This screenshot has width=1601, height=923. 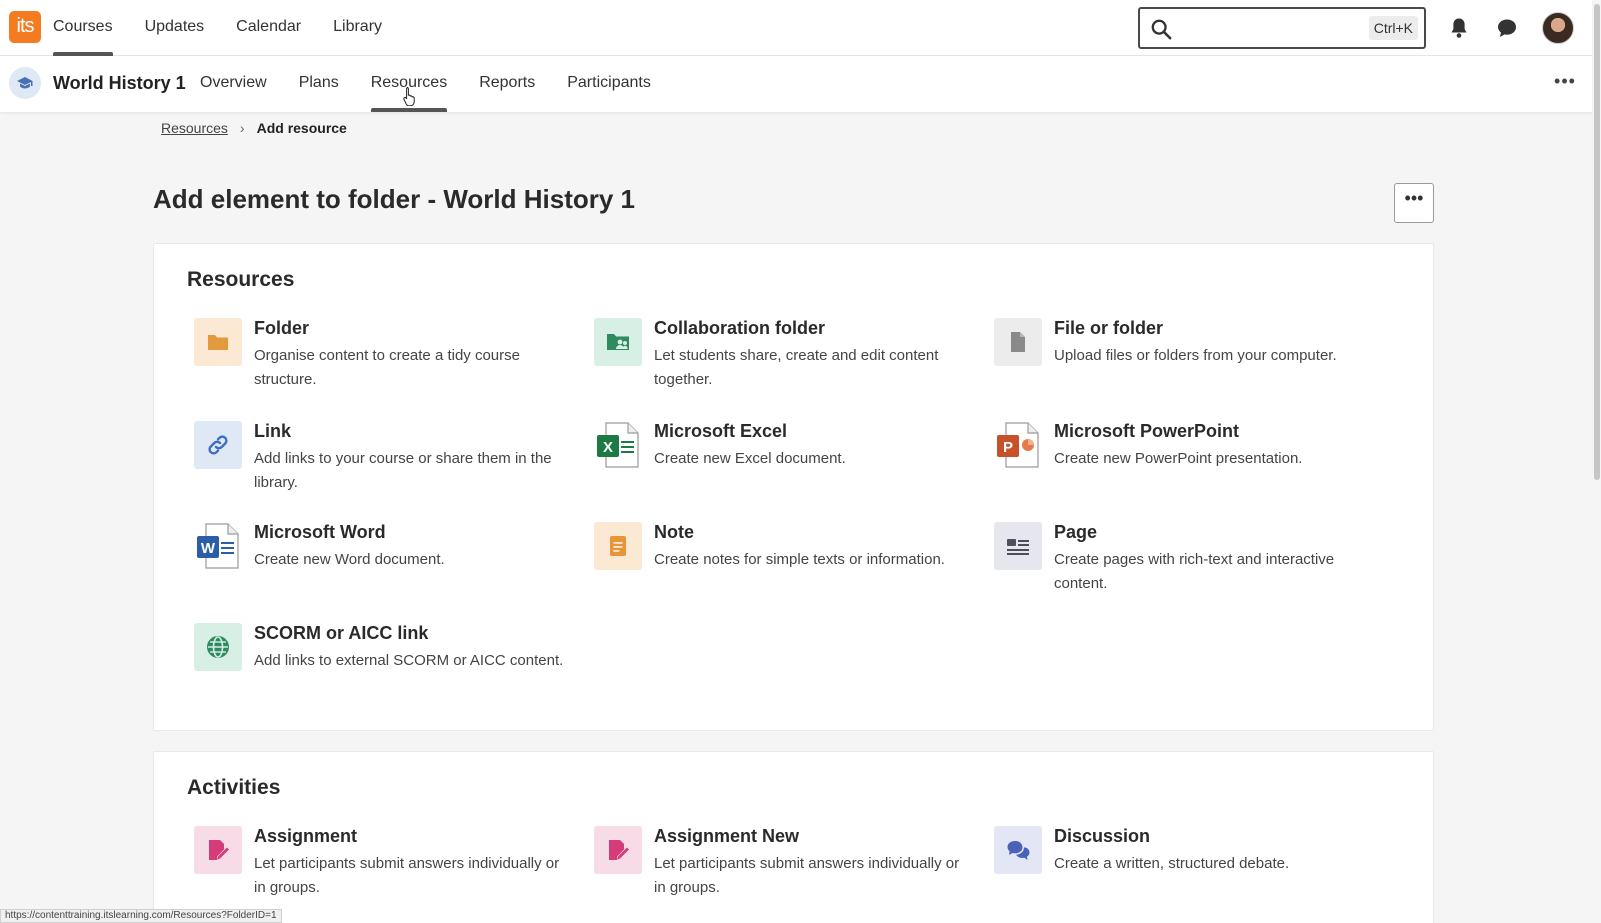 I want to click on svg-text: P, so click(x=1008, y=447).